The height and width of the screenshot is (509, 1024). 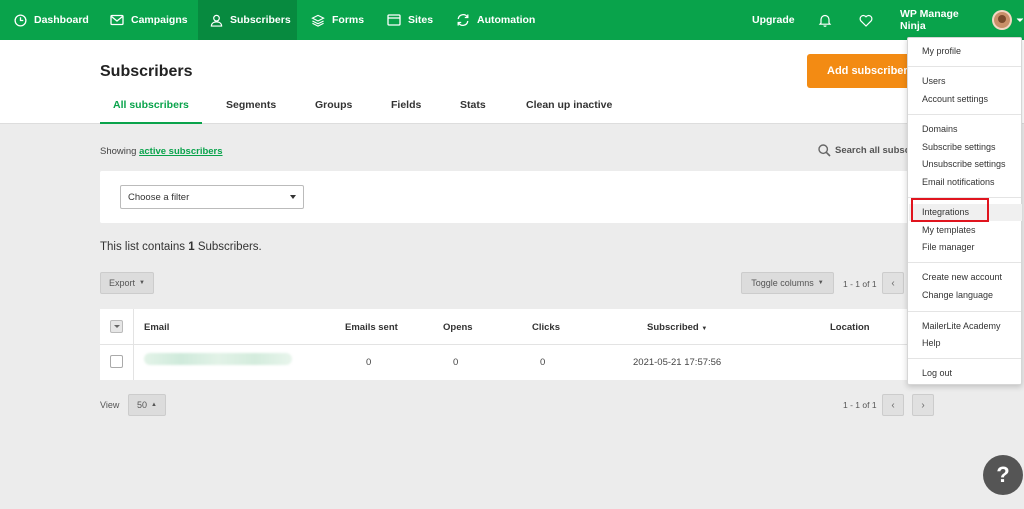 I want to click on column-header-location: Location, so click(x=850, y=327).